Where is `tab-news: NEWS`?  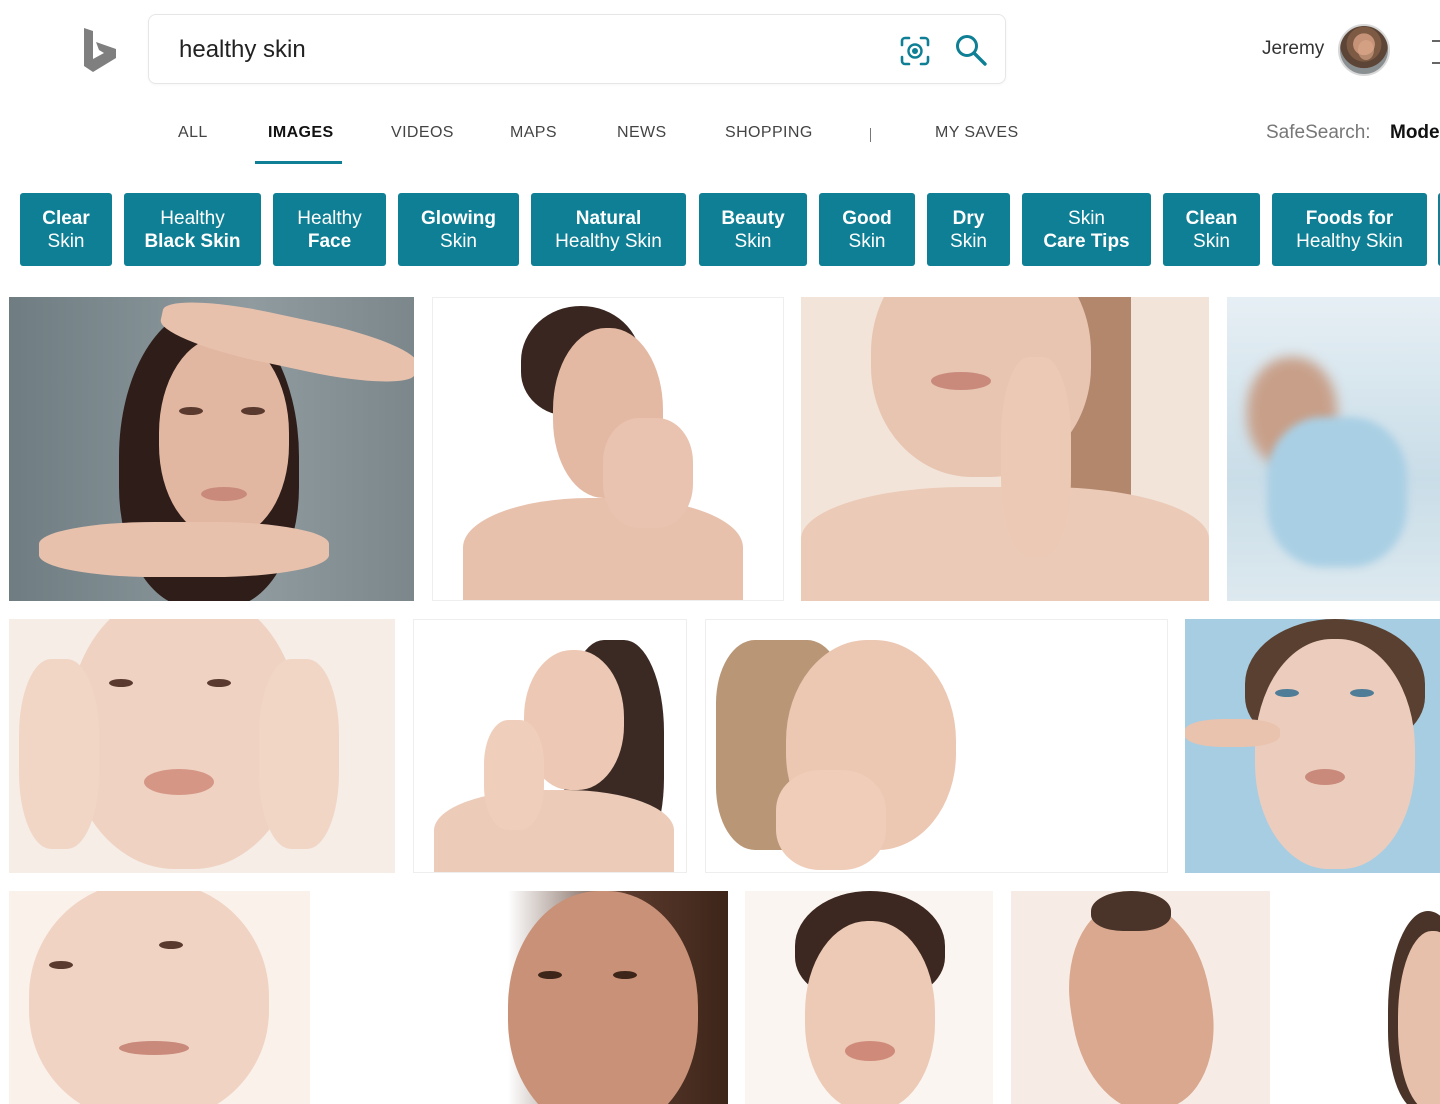 tab-news: NEWS is located at coordinates (642, 133).